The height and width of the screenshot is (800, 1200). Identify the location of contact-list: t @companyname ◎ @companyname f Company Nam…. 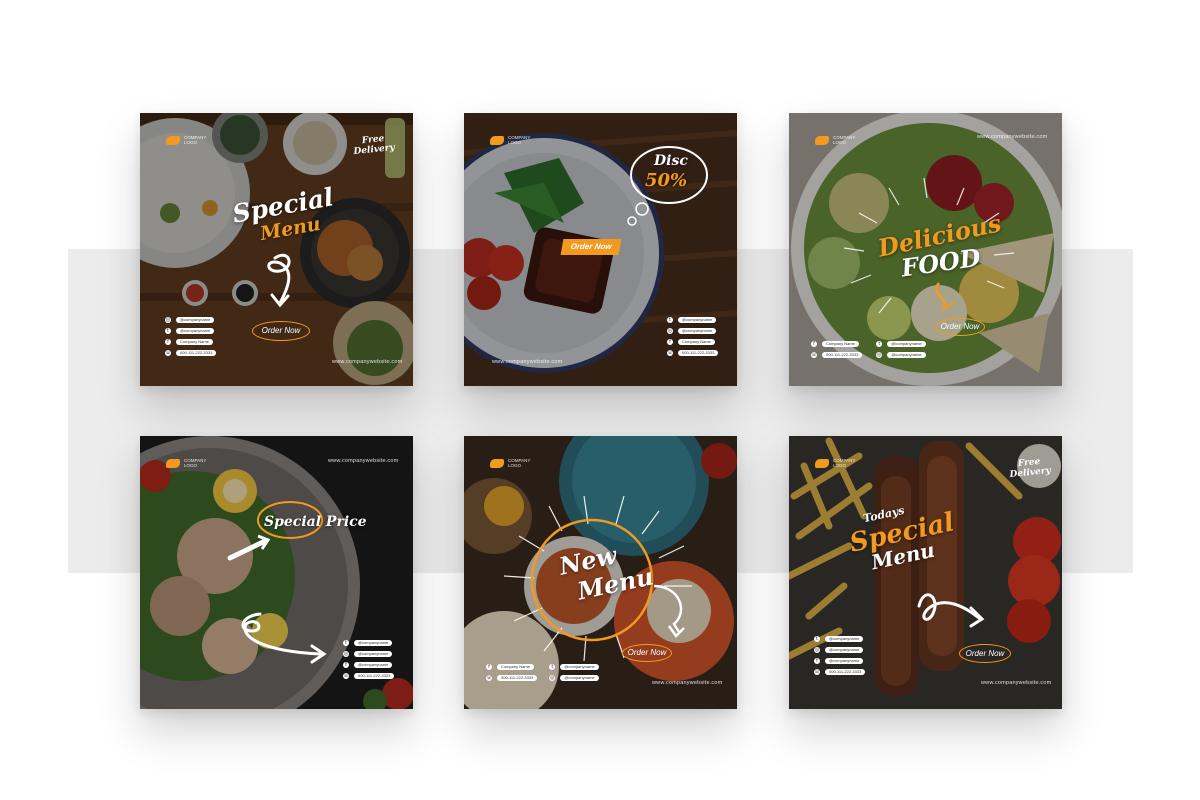
(693, 336).